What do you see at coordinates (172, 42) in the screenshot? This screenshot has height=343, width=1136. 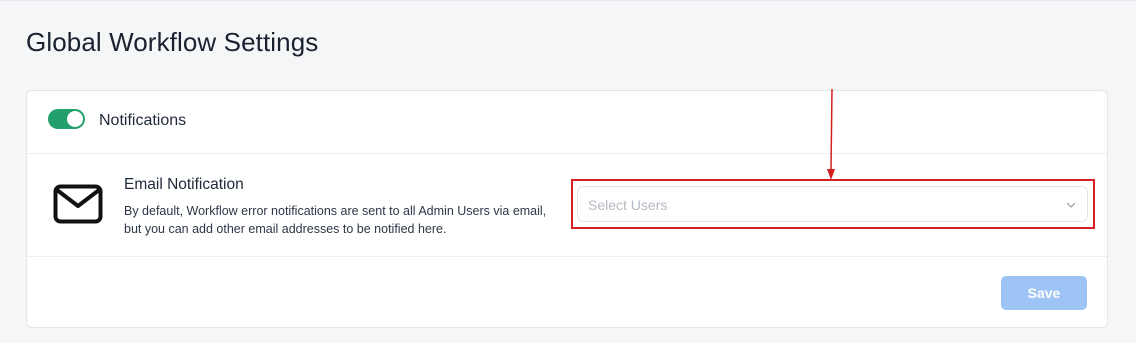 I see `page-title: Global Workflow Settings` at bounding box center [172, 42].